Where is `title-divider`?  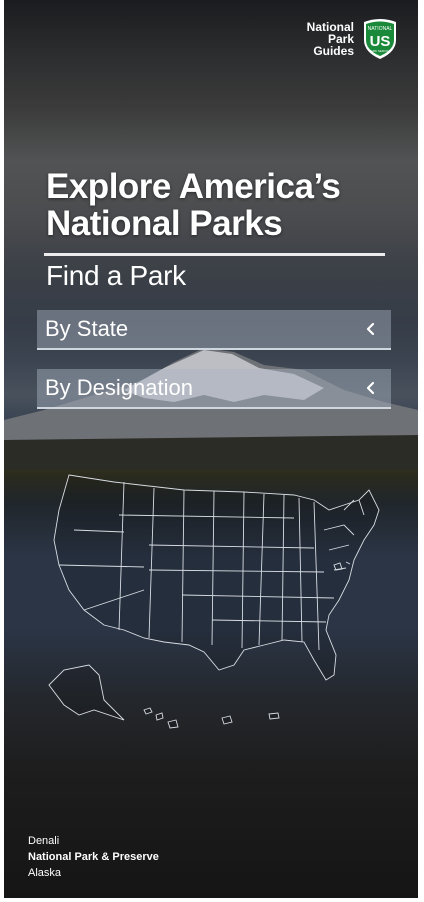
title-divider is located at coordinates (214, 254).